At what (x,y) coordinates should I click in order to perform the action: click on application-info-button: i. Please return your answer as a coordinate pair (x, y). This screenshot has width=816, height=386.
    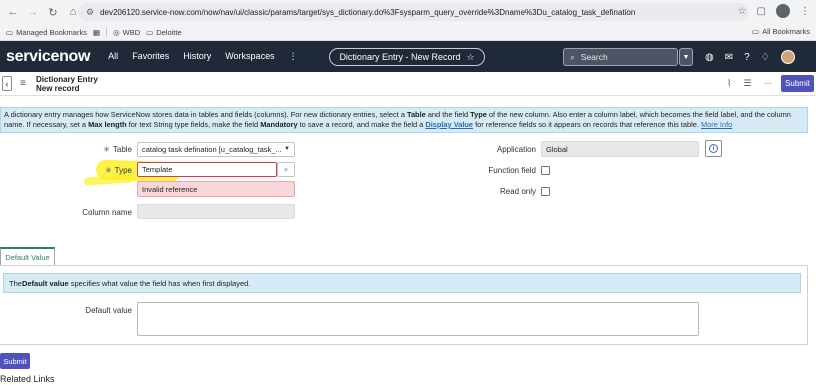
    Looking at the image, I should click on (713, 148).